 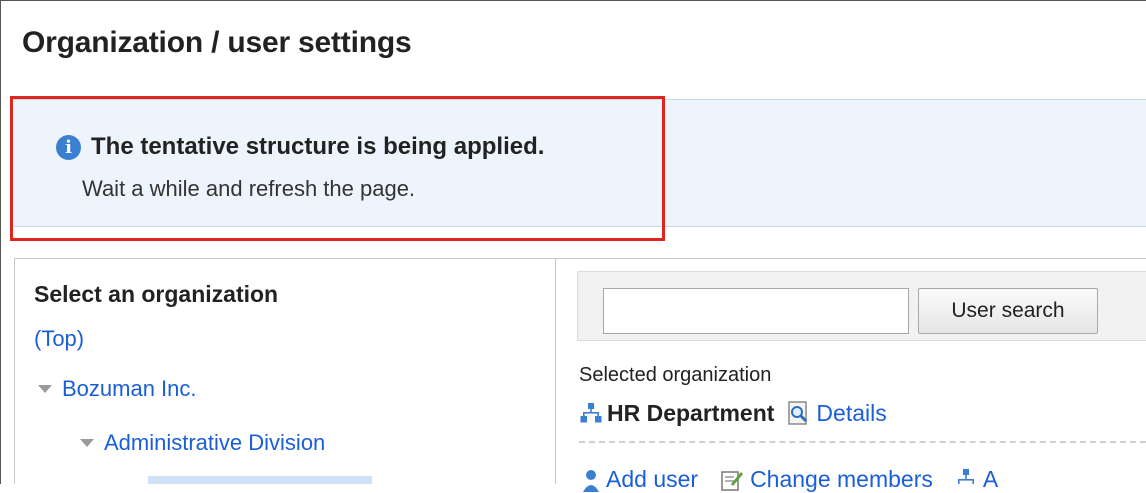 What do you see at coordinates (580, 258) in the screenshot?
I see `content-divider` at bounding box center [580, 258].